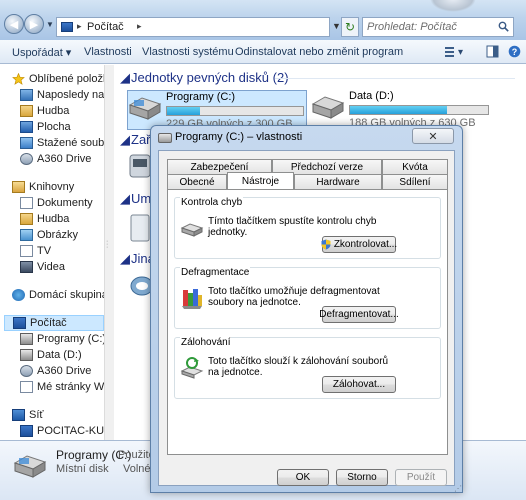 This screenshot has width=526, height=500. What do you see at coordinates (188, 52) in the screenshot?
I see `system-properties-button: Vlastnosti systému` at bounding box center [188, 52].